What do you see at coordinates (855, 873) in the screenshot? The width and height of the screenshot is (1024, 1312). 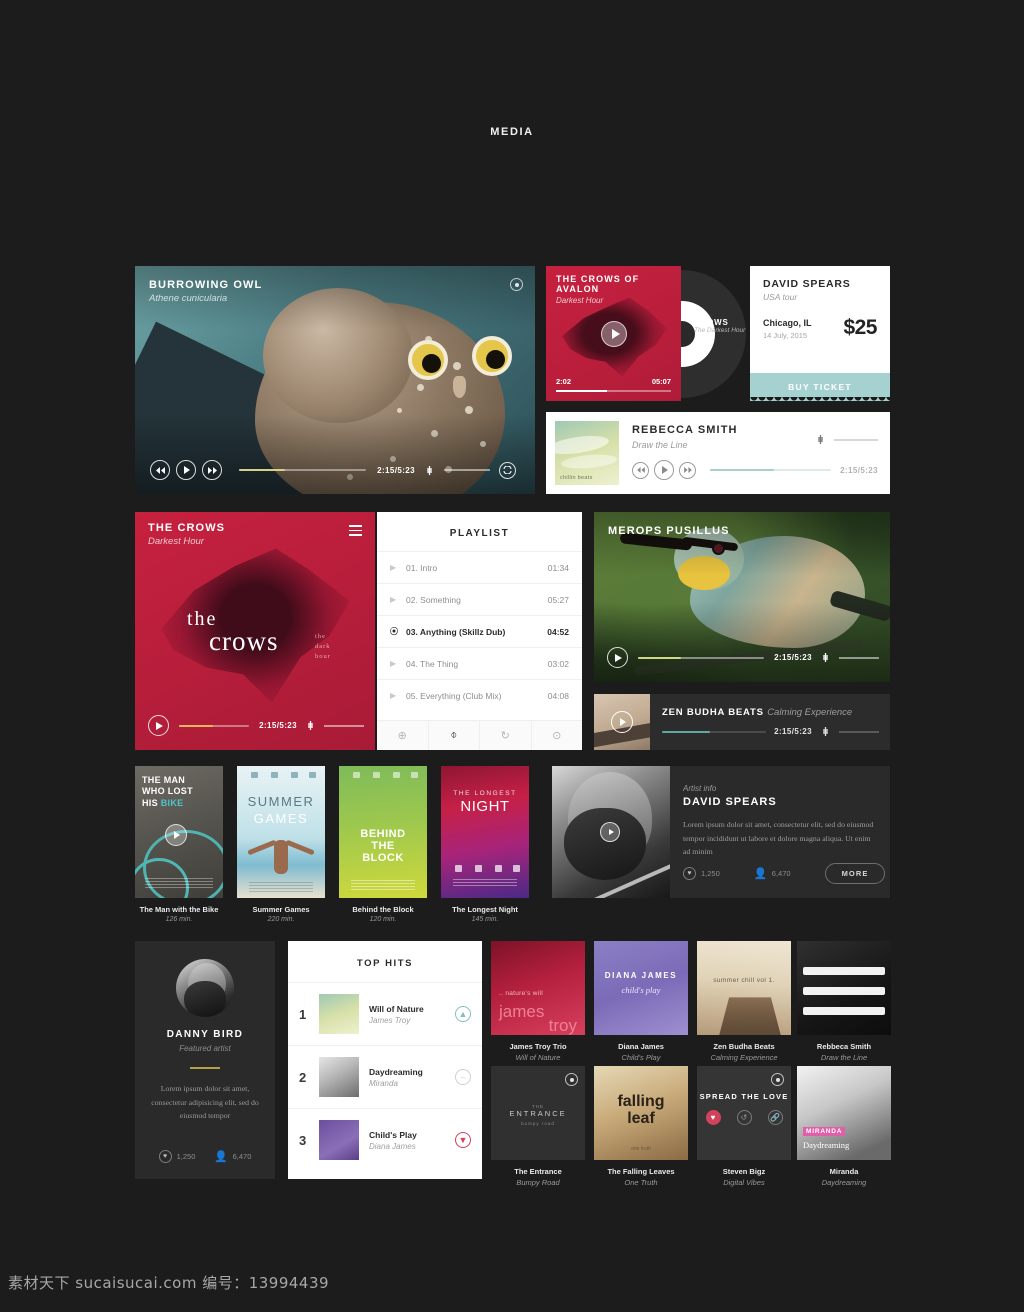 I see `more-button: MORE` at bounding box center [855, 873].